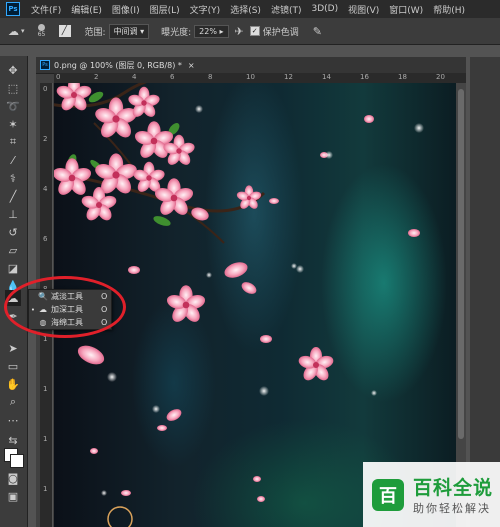 Image resolution: width=500 pixels, height=527 pixels. What do you see at coordinates (13, 250) in the screenshot?
I see `eraser-tool-icon: ▱` at bounding box center [13, 250].